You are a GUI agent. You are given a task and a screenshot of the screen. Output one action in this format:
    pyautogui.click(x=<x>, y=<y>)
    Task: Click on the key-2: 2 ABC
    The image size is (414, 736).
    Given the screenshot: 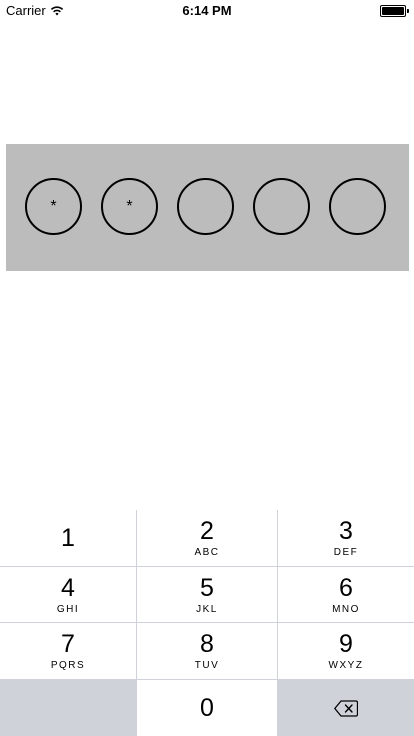 What is the action you would take?
    pyautogui.click(x=207, y=538)
    